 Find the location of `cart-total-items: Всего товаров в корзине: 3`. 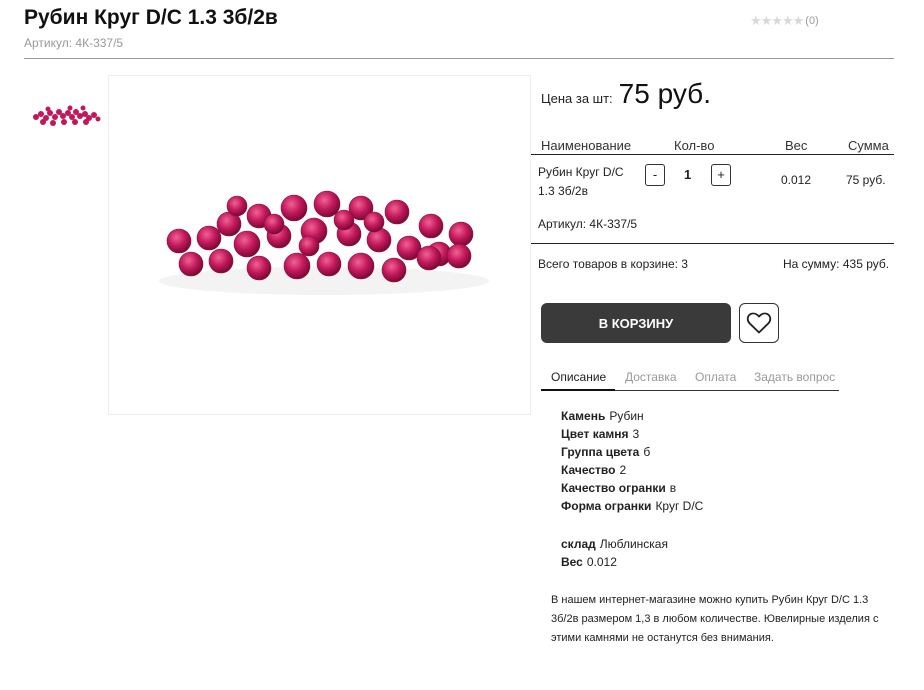

cart-total-items: Всего товаров в корзине: 3 is located at coordinates (613, 264).